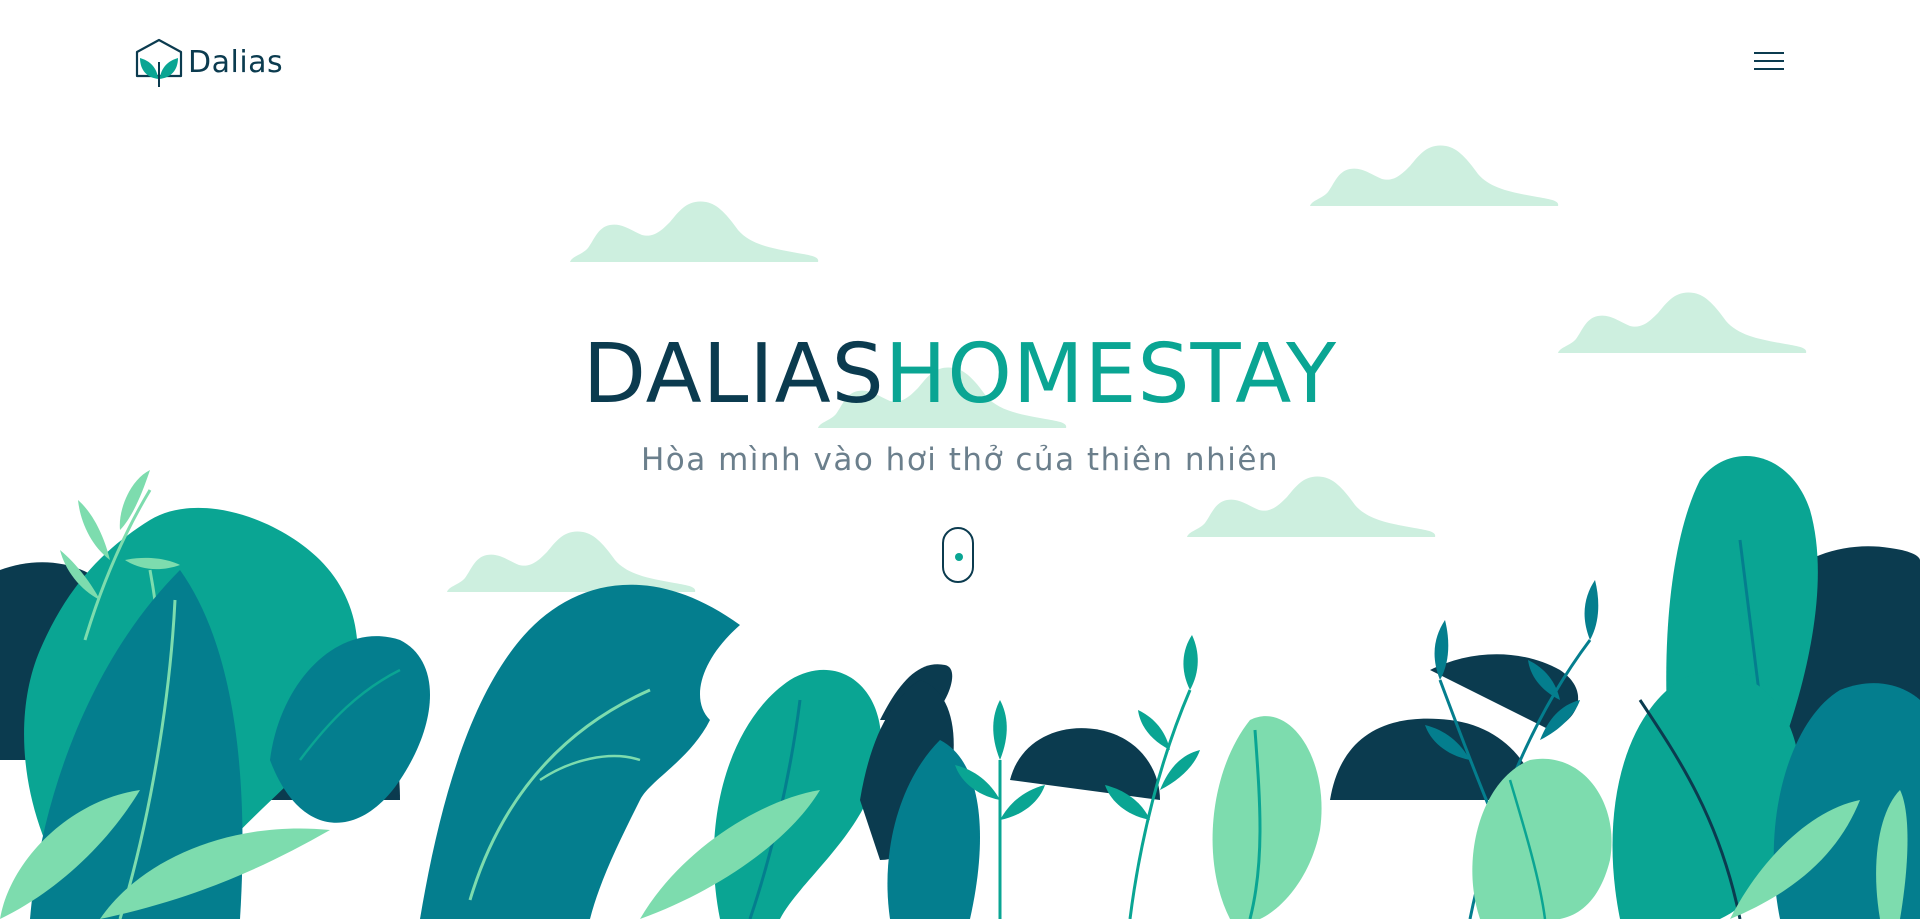  I want to click on hero-title-part1: DALIAS, so click(733, 374).